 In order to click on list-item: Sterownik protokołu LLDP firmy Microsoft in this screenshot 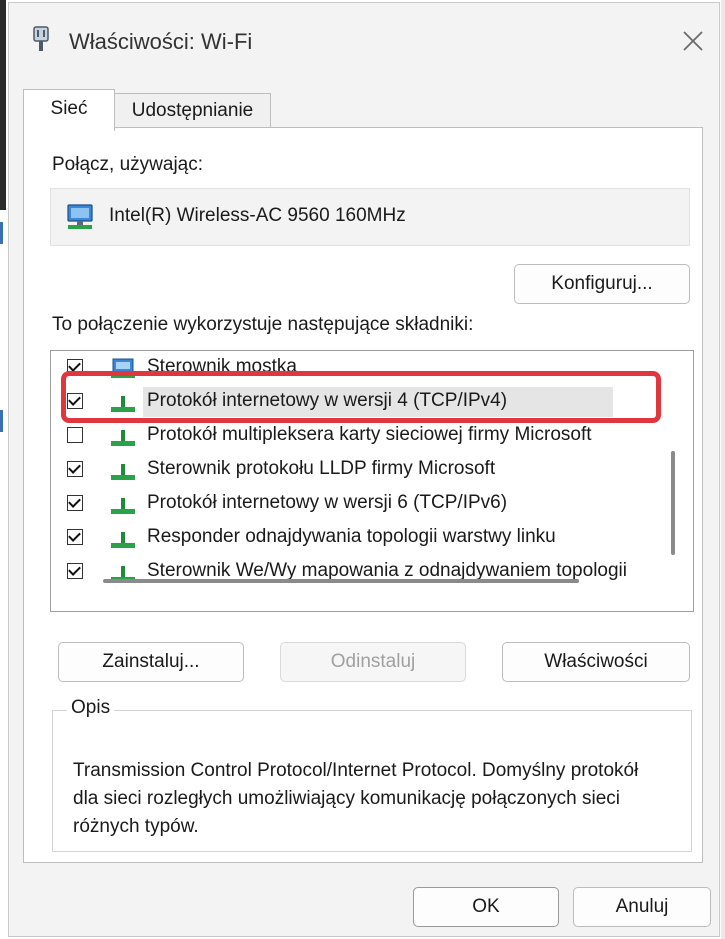, I will do `click(372, 470)`.